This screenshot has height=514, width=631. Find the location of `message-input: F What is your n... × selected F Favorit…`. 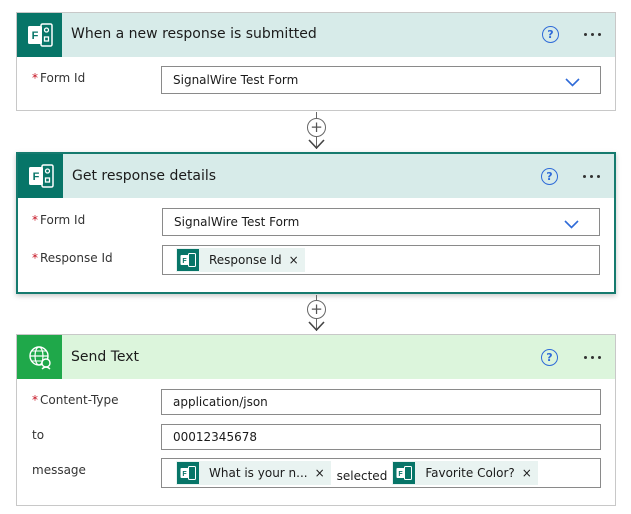

message-input: F What is your n... × selected F Favorit… is located at coordinates (381, 473).